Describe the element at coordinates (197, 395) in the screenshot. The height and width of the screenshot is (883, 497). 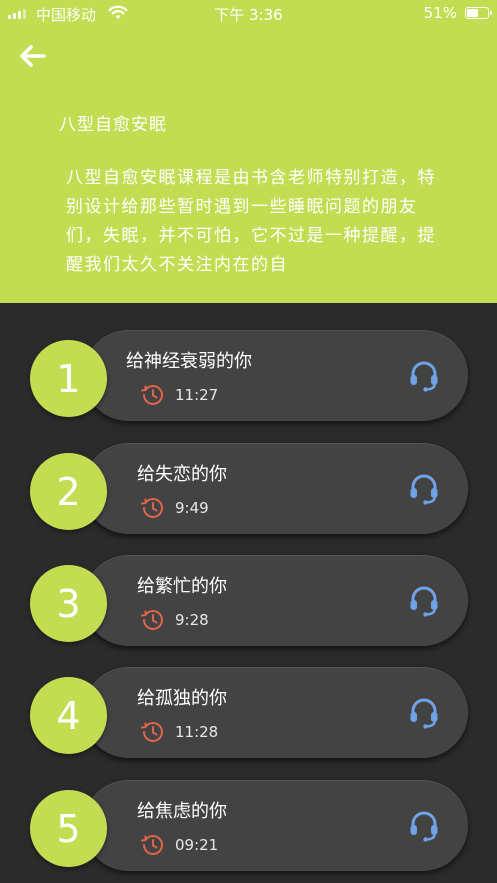
I see `track-duration: 11:27` at that location.